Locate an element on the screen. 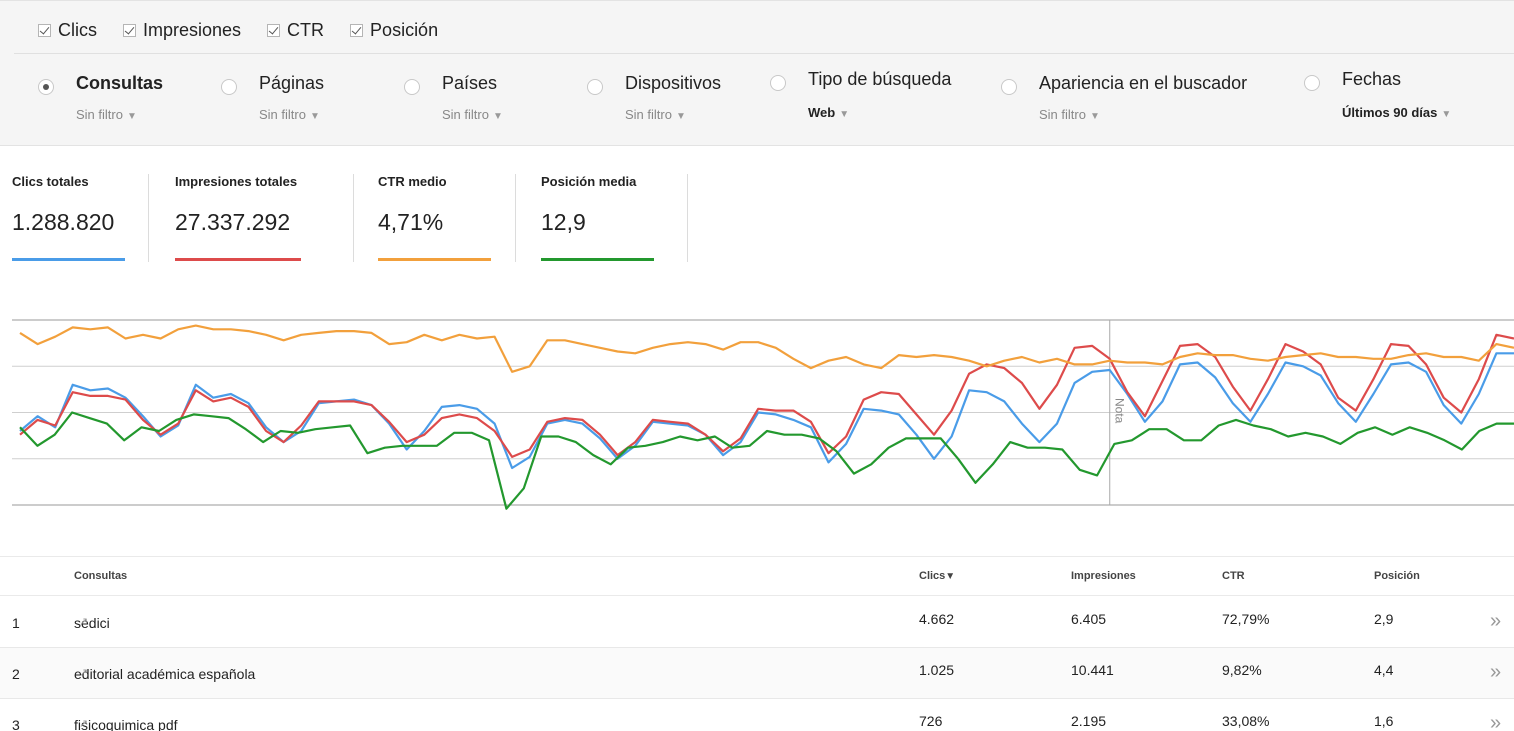  filter-dropdown-dates: Últimos 90 días ▼ is located at coordinates (1396, 112).